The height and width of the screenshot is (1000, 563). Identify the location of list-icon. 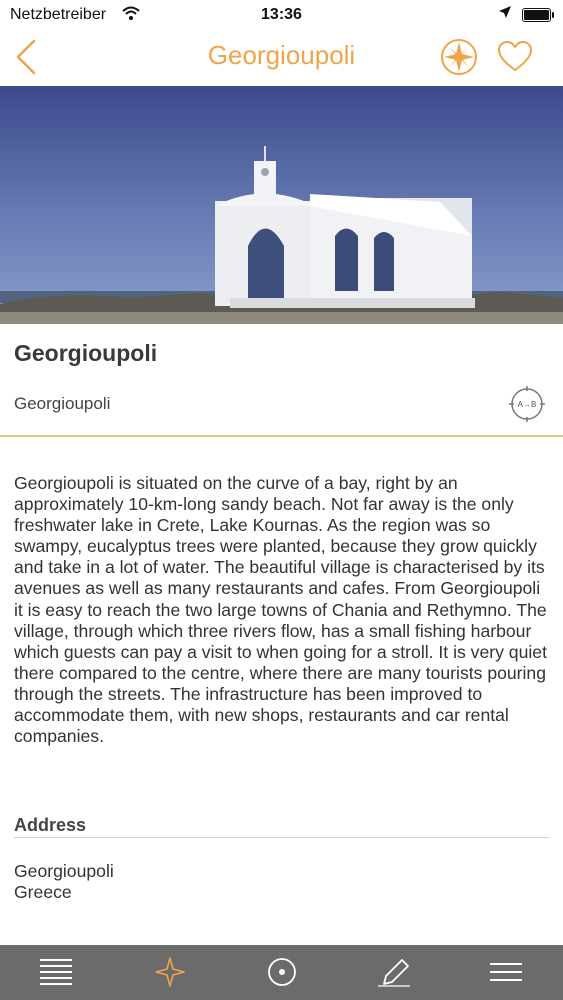
(56, 972).